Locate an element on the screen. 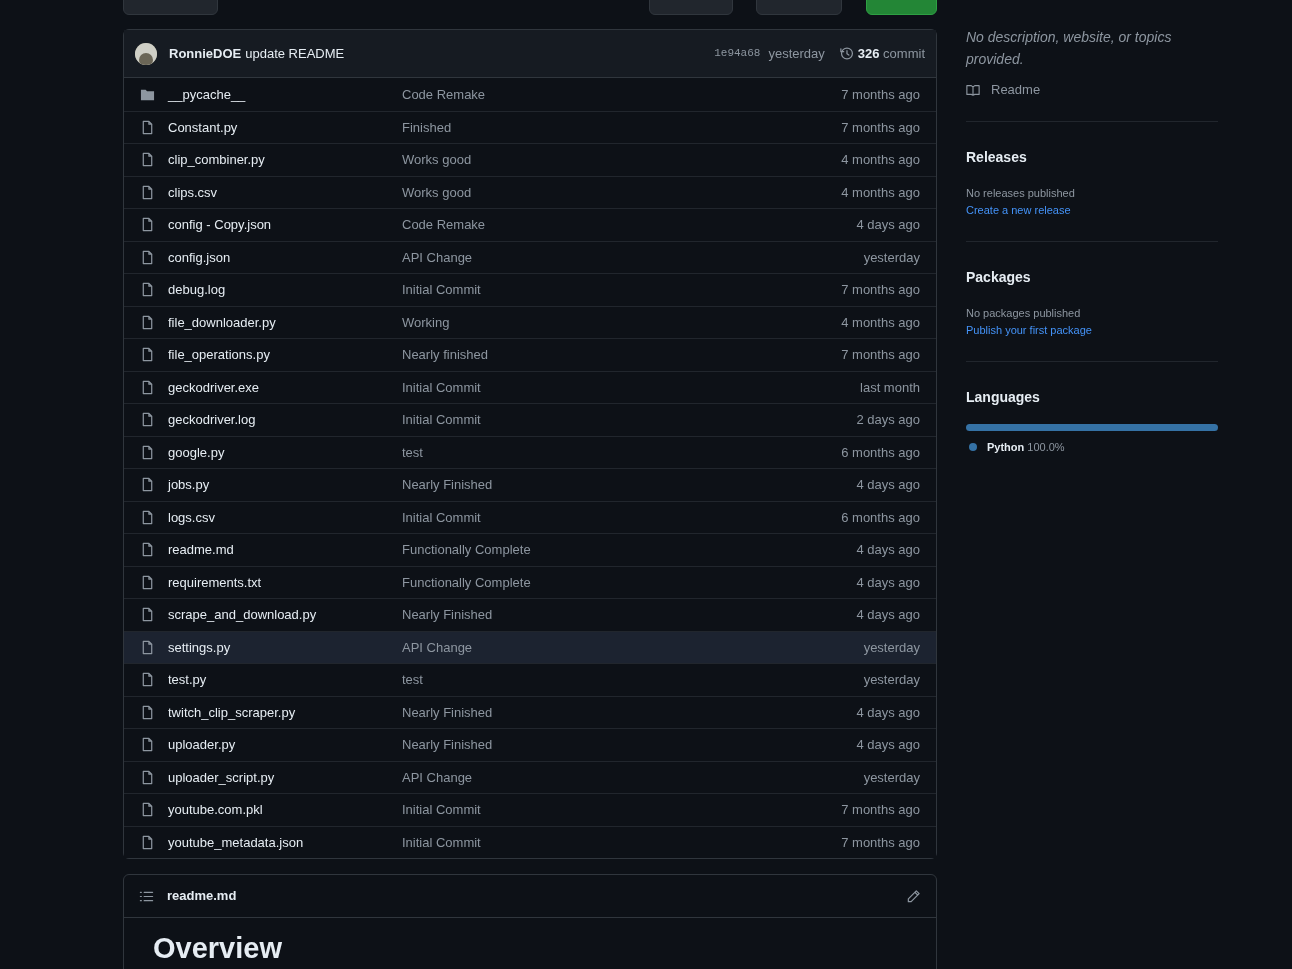 The image size is (1292, 969). language-label: Python 100.0% is located at coordinates (1026, 446).